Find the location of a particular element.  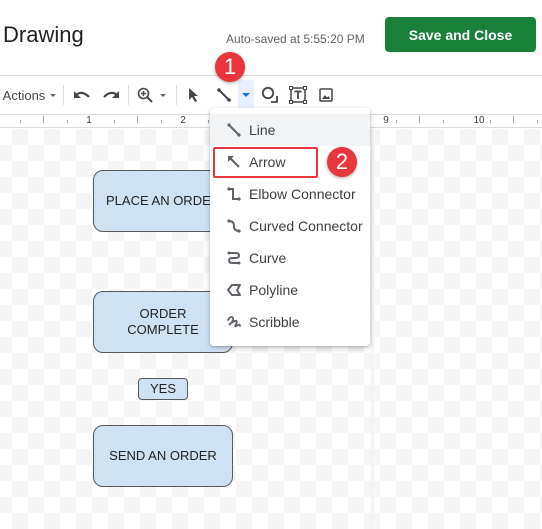

toolbar: Actions is located at coordinates (271, 95).